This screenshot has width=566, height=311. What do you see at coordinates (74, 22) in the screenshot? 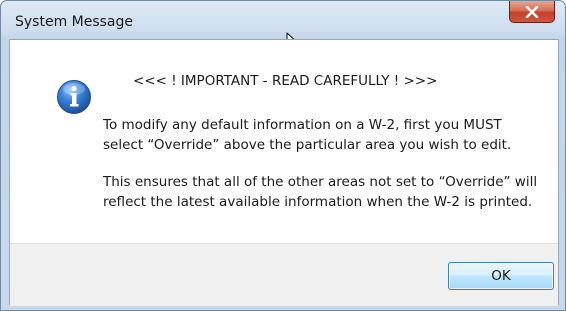
I see `window-title: System Message` at bounding box center [74, 22].